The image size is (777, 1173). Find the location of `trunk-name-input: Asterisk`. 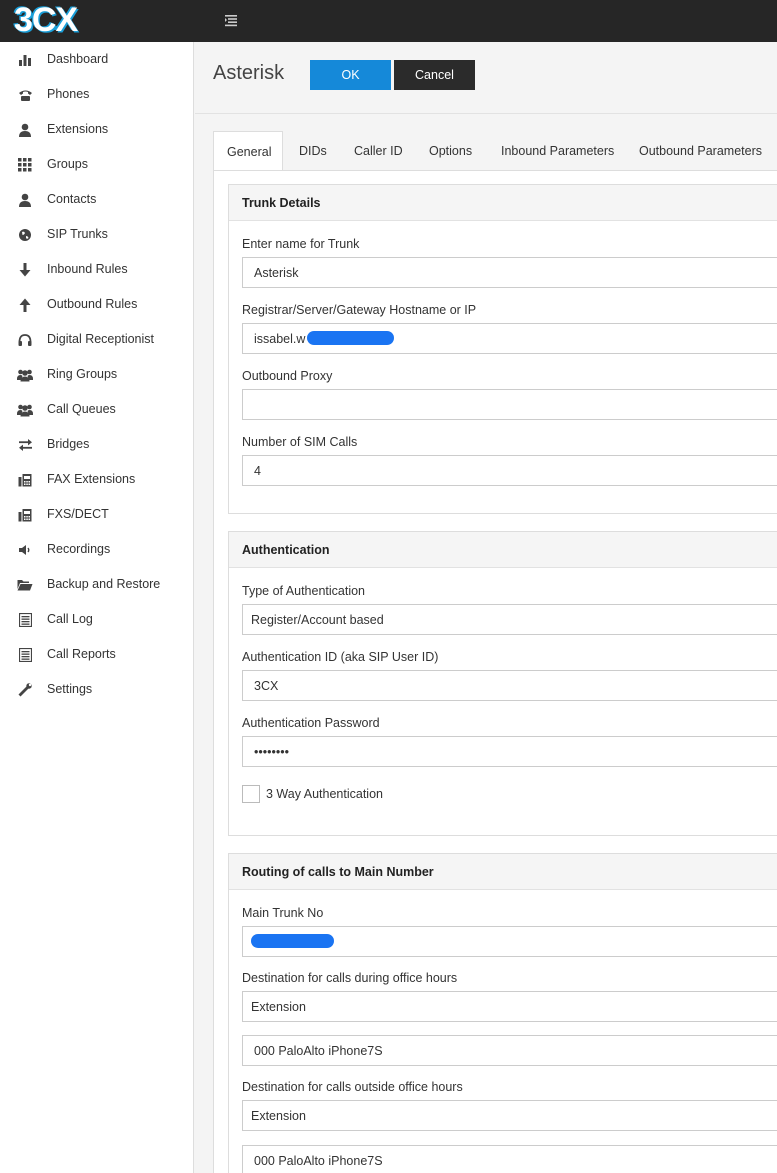

trunk-name-input: Asterisk is located at coordinates (509, 272).